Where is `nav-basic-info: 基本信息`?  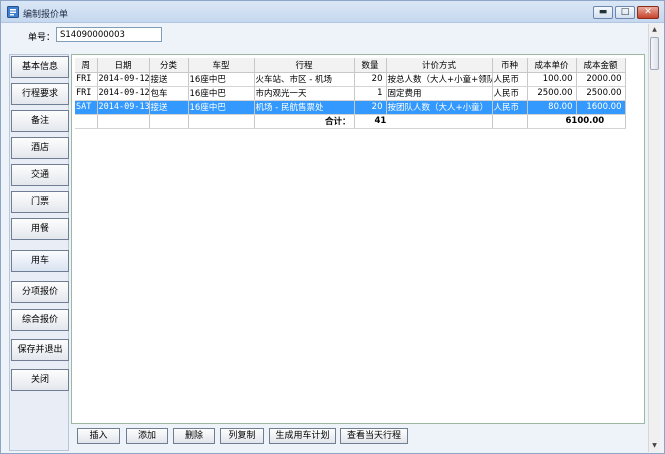 nav-basic-info: 基本信息 is located at coordinates (40, 67).